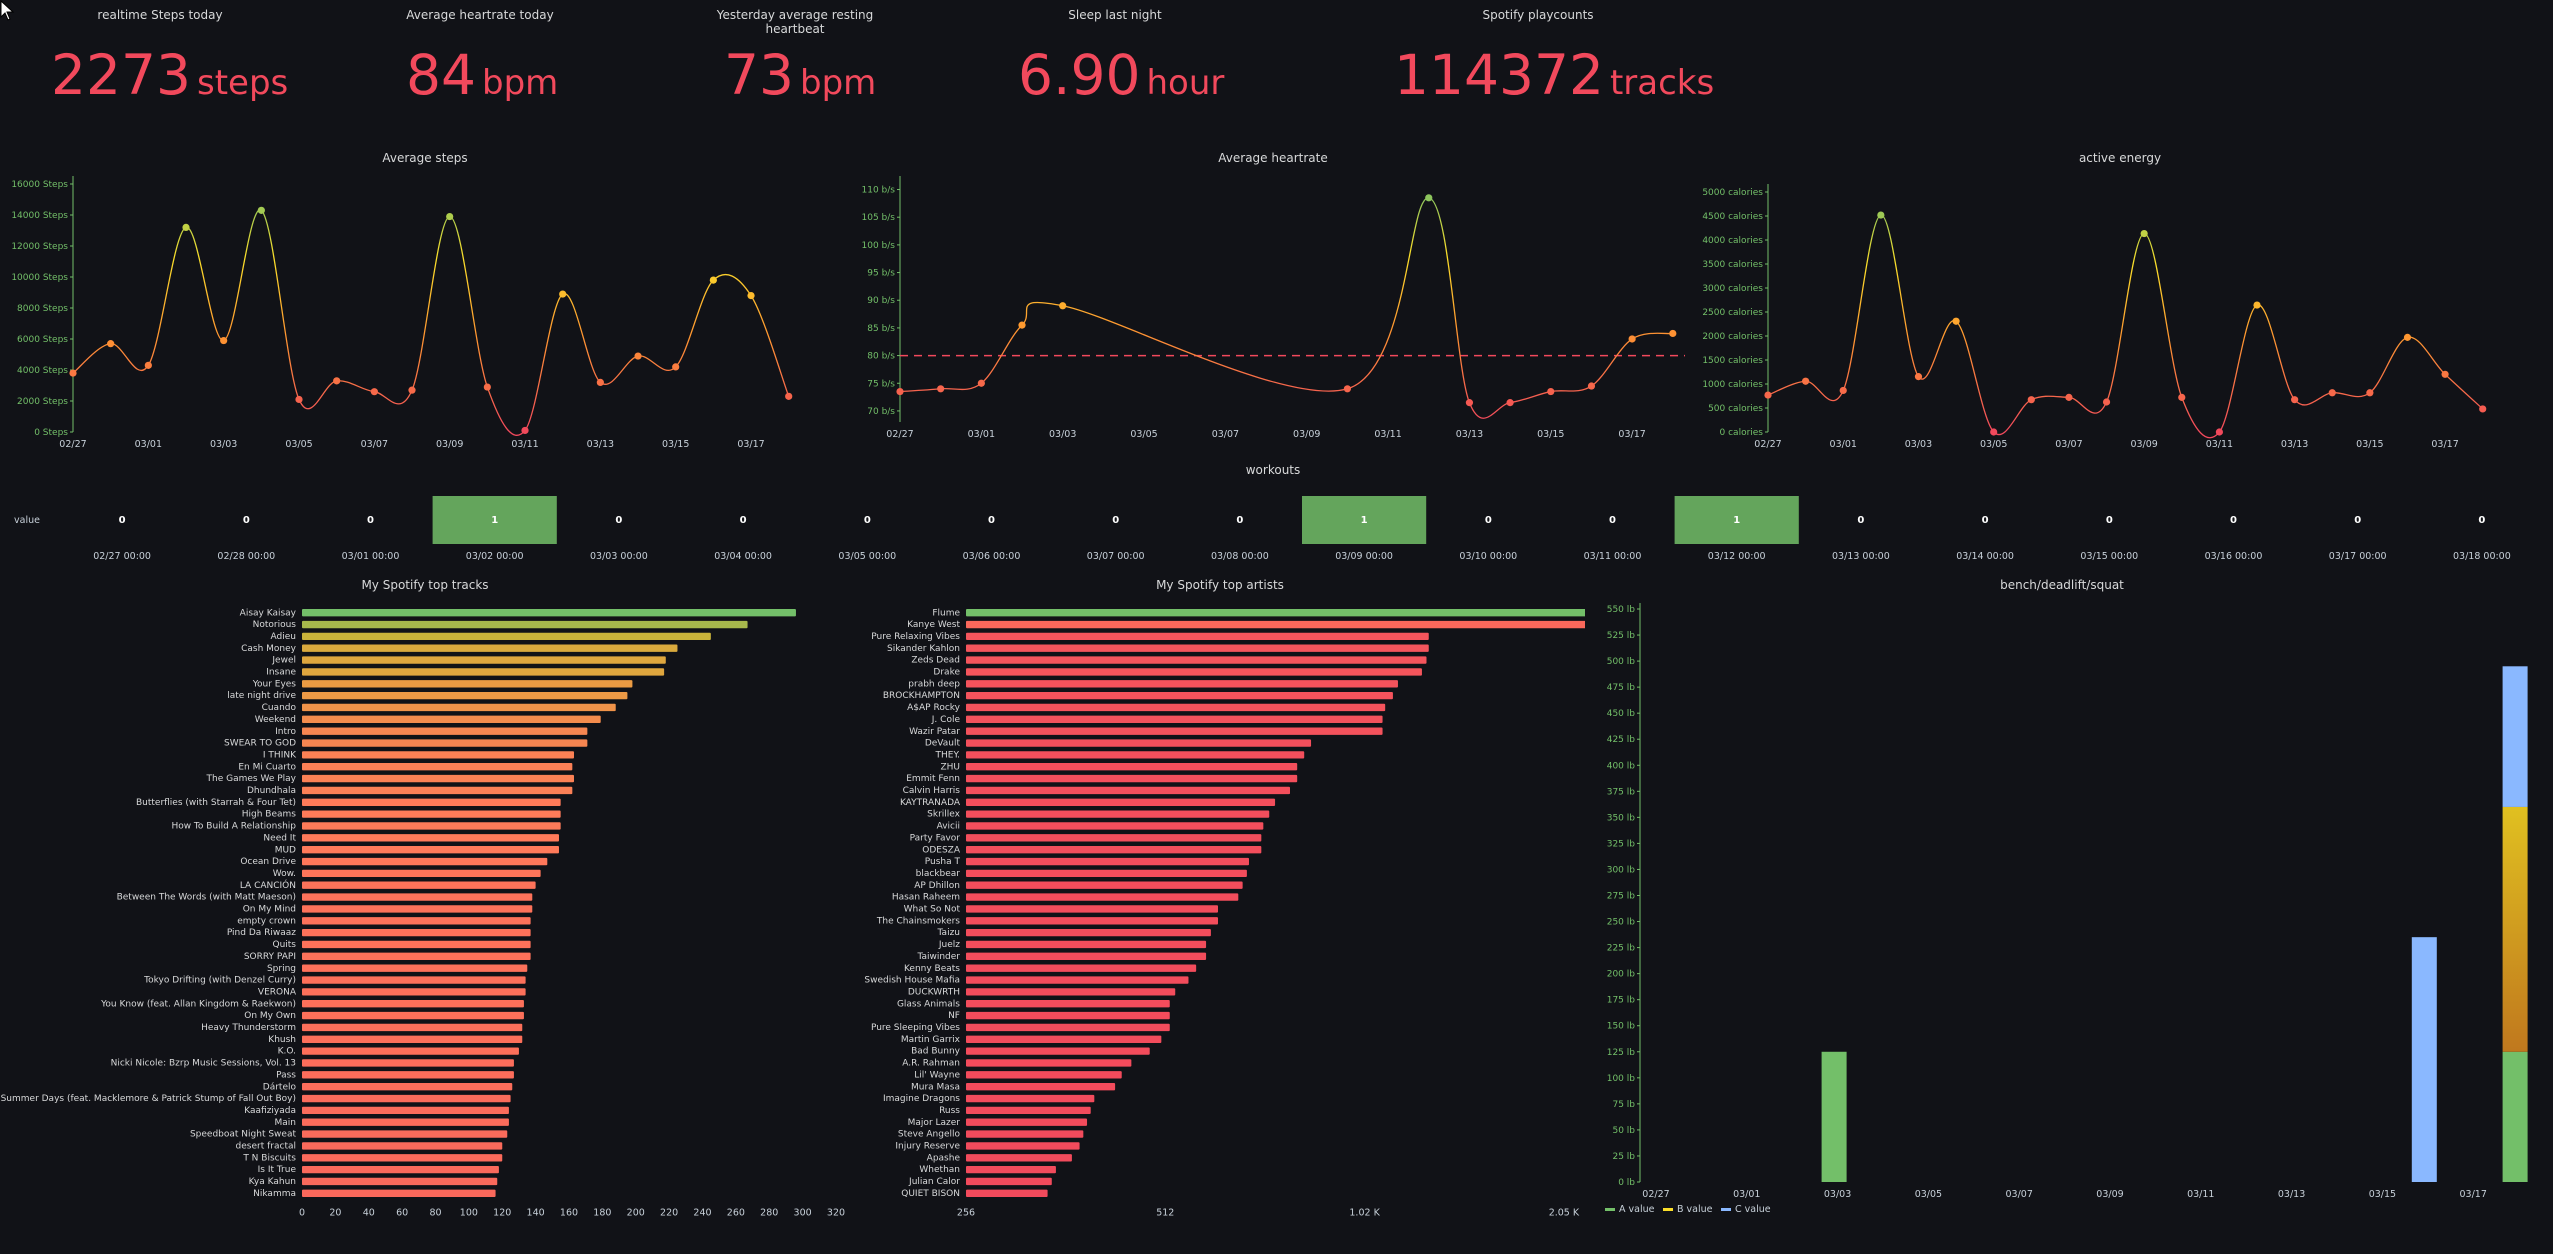  What do you see at coordinates (39, 247) in the screenshot?
I see `y-tick-label: 12000 Steps` at bounding box center [39, 247].